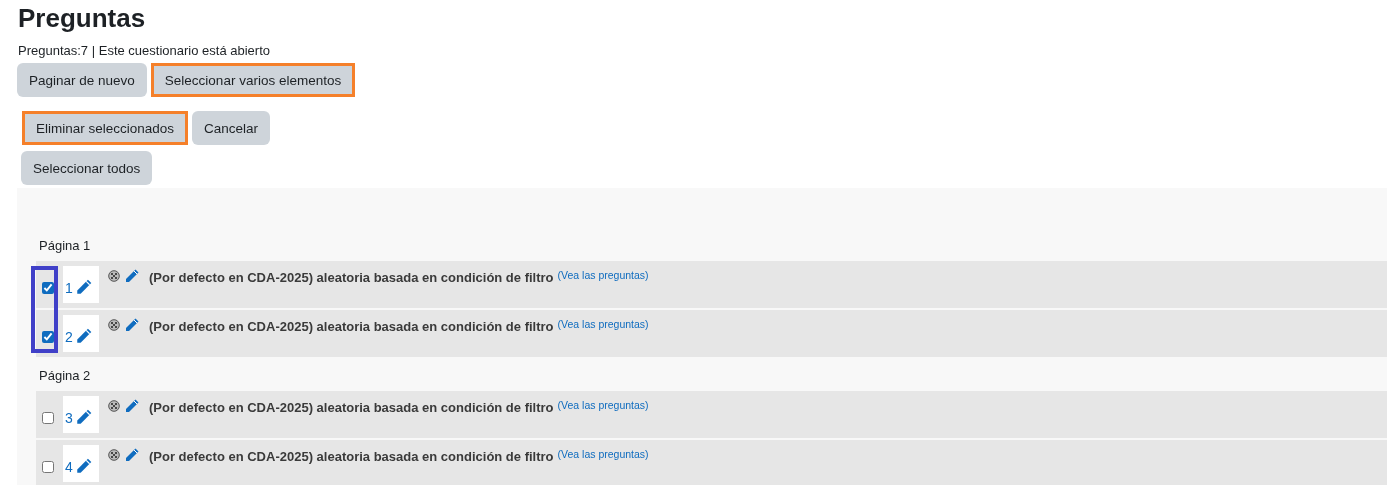 The width and height of the screenshot is (1387, 488). I want to click on page-title: Preguntas, so click(82, 17).